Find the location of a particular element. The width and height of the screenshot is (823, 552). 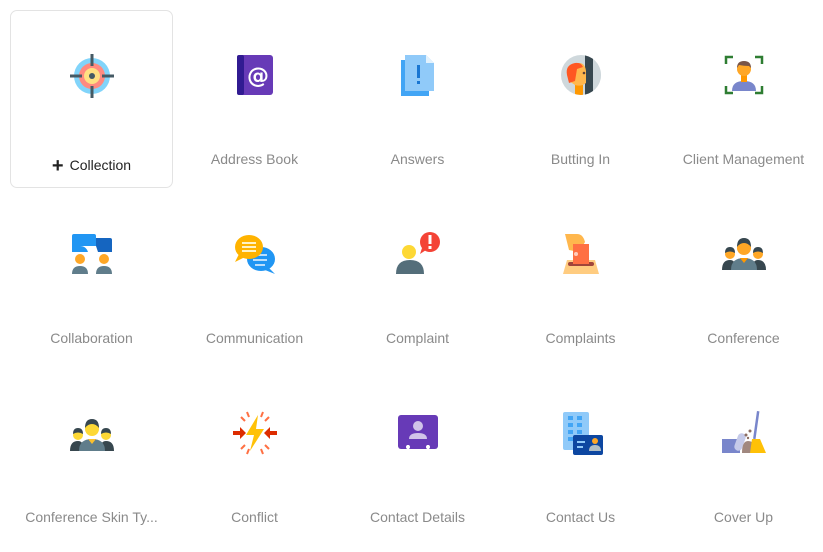

icon-tile: Complaint is located at coordinates (417, 278).